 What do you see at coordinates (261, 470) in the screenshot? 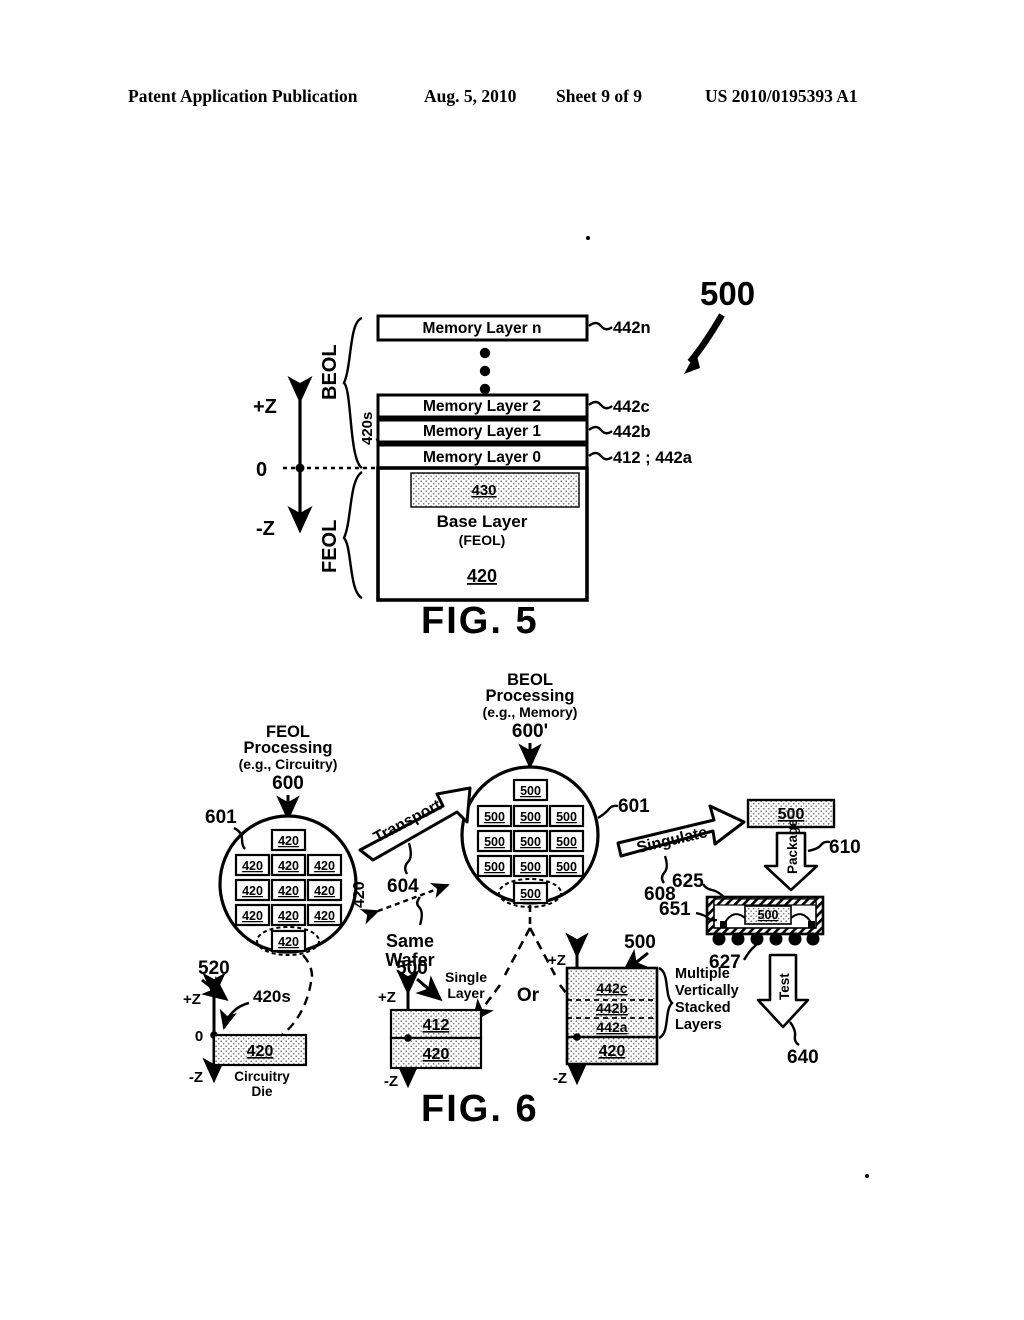
I see `fig5-axis-zero: 0` at bounding box center [261, 470].